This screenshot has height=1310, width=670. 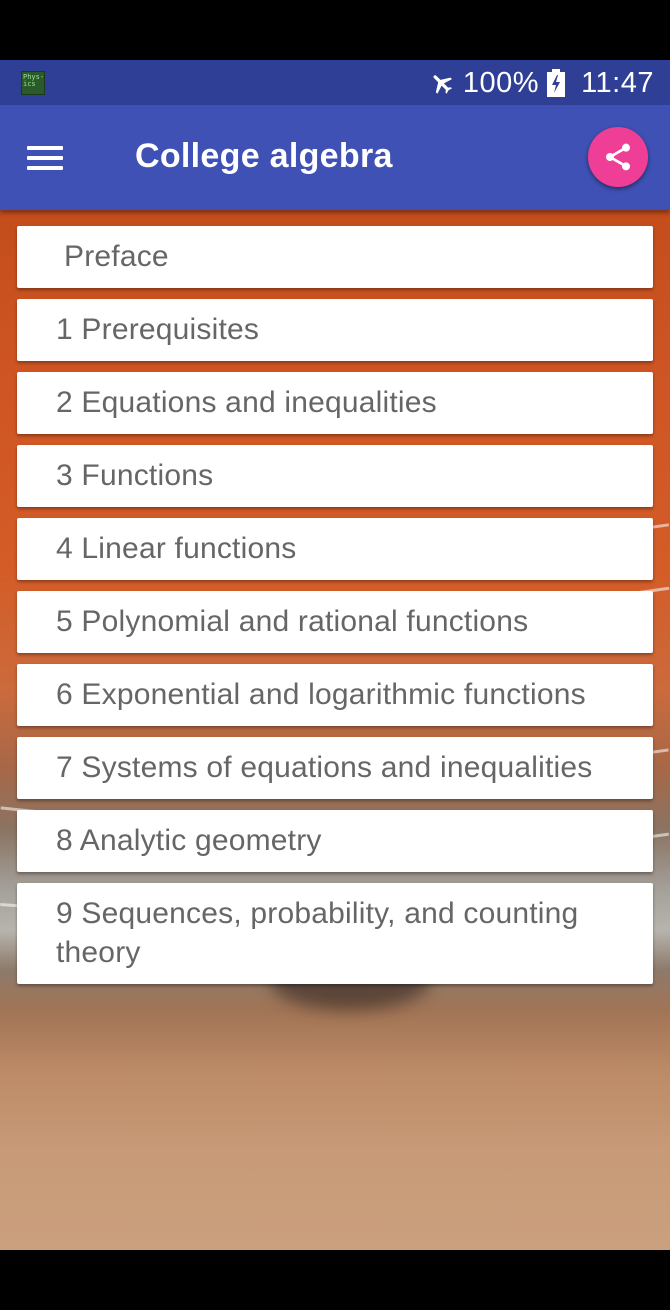 I want to click on battery-charging-icon, so click(x=556, y=83).